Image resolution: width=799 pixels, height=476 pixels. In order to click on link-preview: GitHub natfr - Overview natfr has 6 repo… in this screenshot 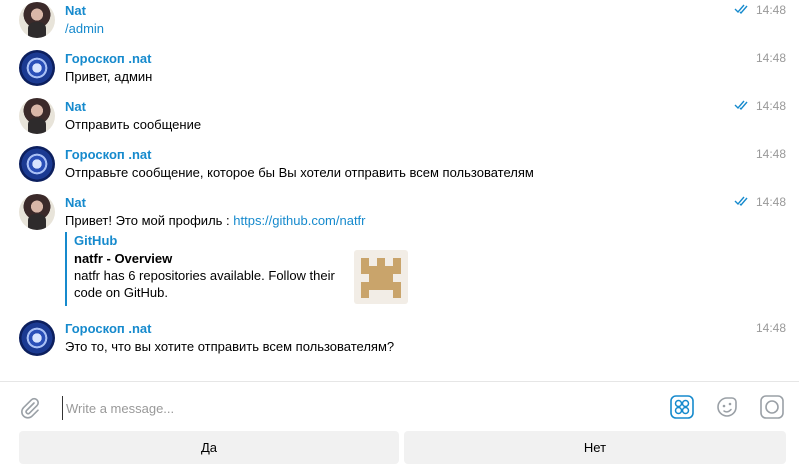, I will do `click(241, 269)`.